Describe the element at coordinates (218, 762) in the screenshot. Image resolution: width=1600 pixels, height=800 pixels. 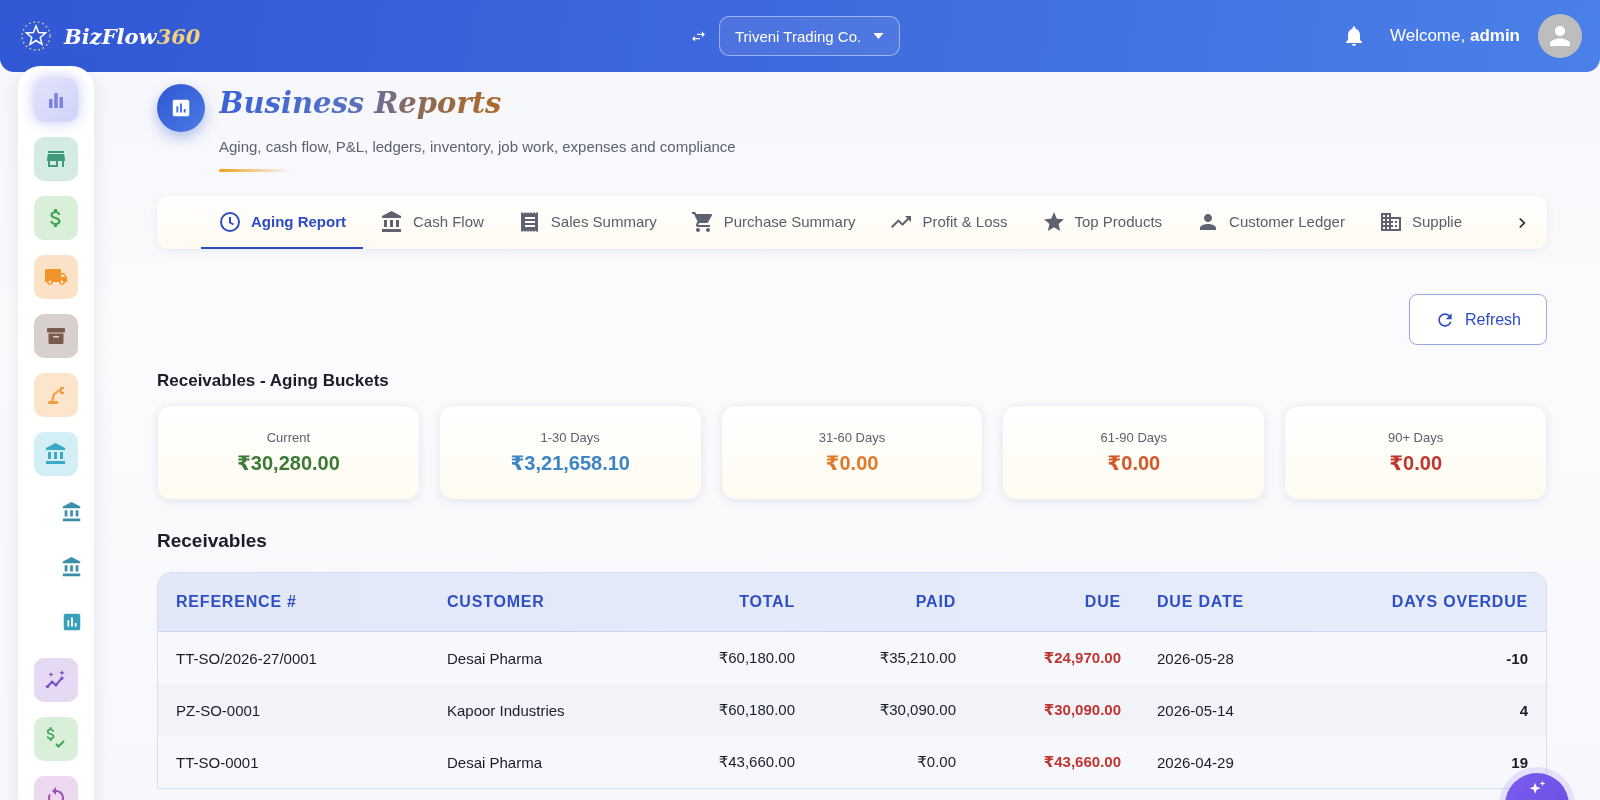
I see `table-cell-text: TT-SO-0001` at that location.